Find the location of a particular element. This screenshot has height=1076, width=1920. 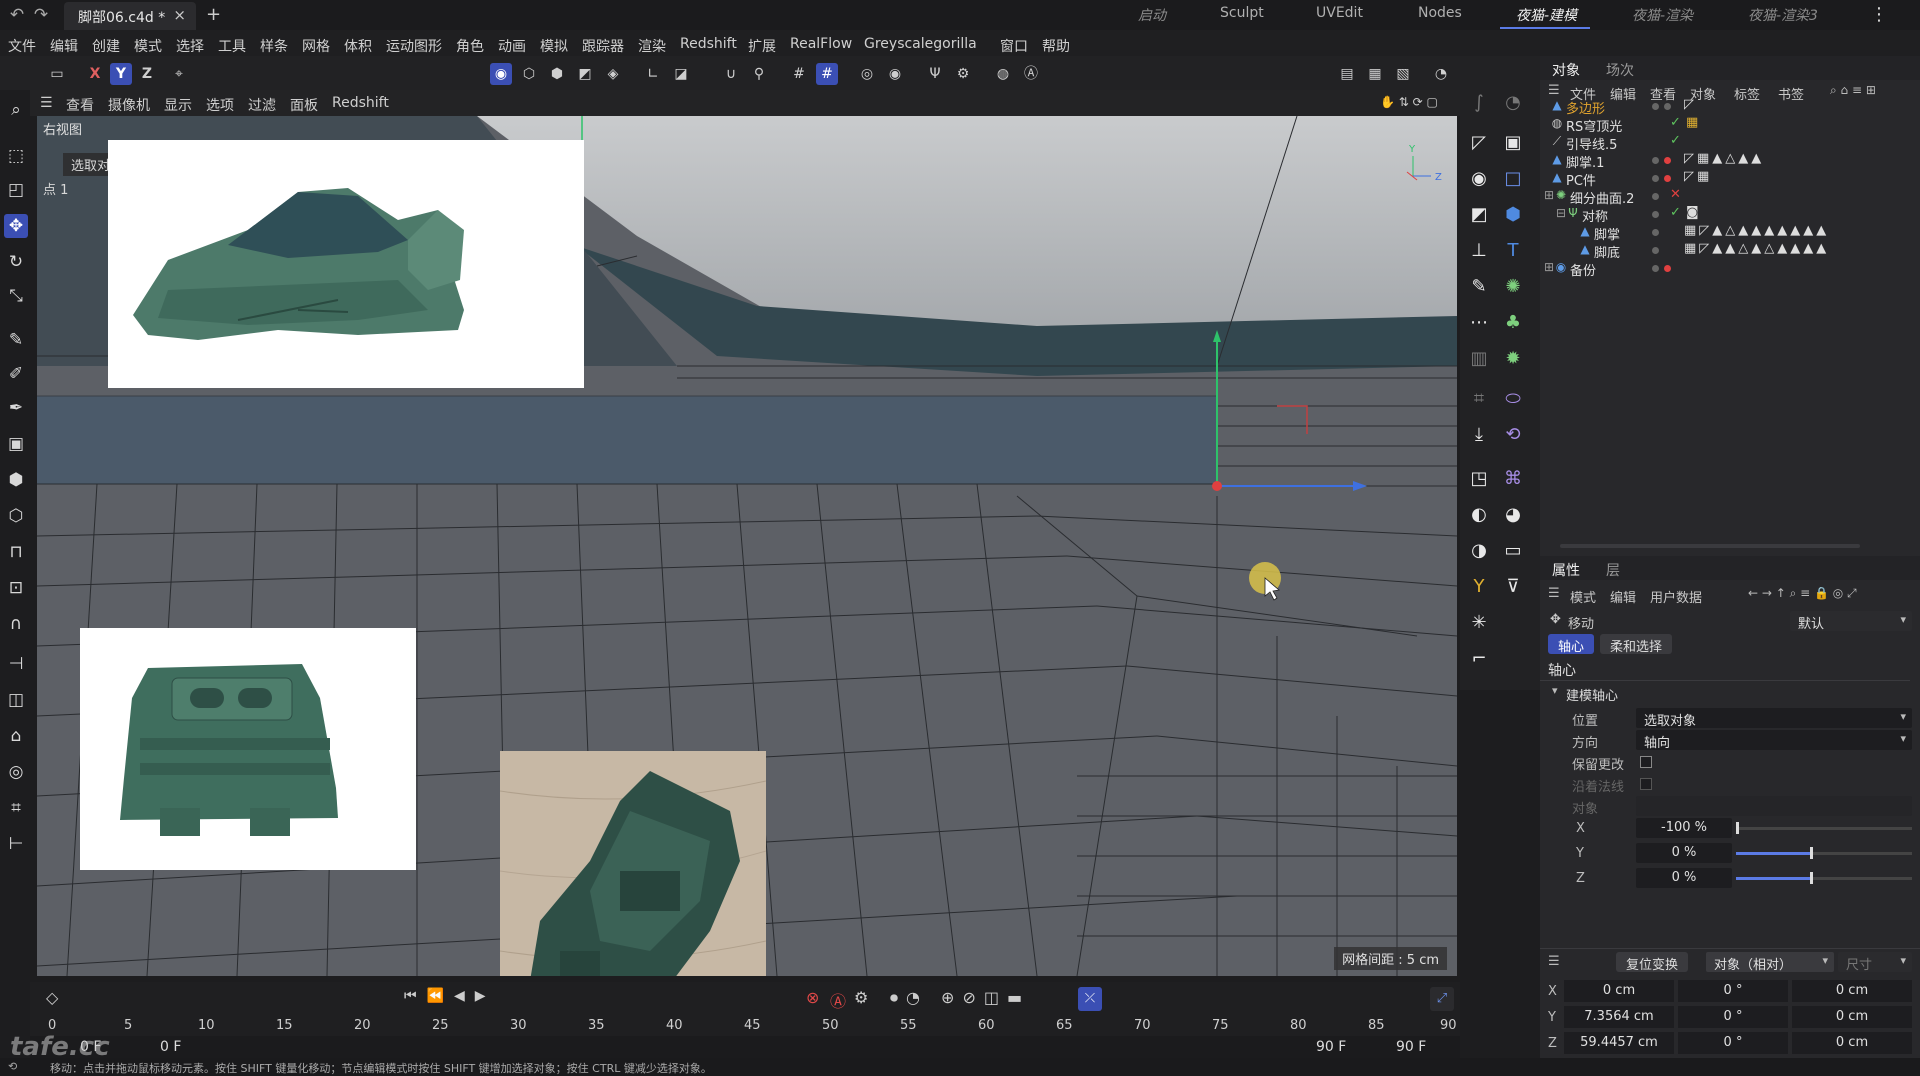

object-row: ▲ 脚掌 ▦◸▲△▲▲▲▲▲▲▲ is located at coordinates (1730, 232).